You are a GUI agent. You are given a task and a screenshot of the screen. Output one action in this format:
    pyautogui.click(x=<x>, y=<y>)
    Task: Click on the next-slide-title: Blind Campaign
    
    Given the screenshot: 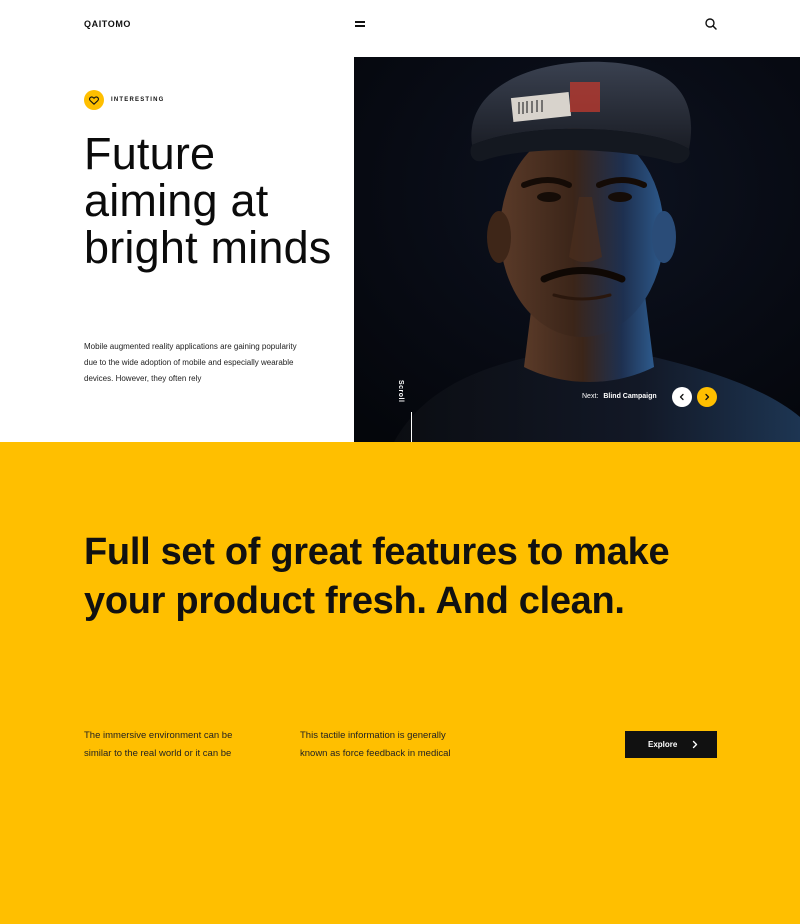 What is the action you would take?
    pyautogui.click(x=630, y=396)
    